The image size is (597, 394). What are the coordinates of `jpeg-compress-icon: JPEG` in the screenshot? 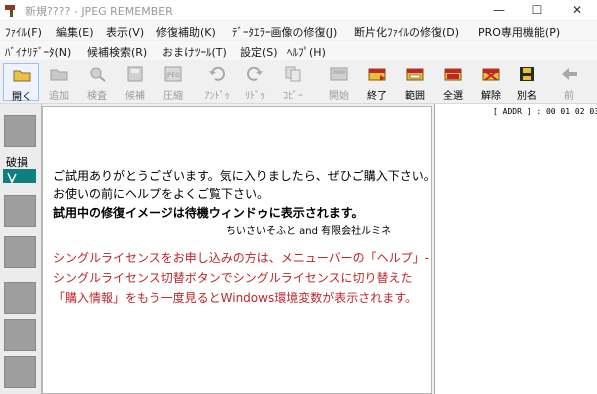 It's located at (173, 74).